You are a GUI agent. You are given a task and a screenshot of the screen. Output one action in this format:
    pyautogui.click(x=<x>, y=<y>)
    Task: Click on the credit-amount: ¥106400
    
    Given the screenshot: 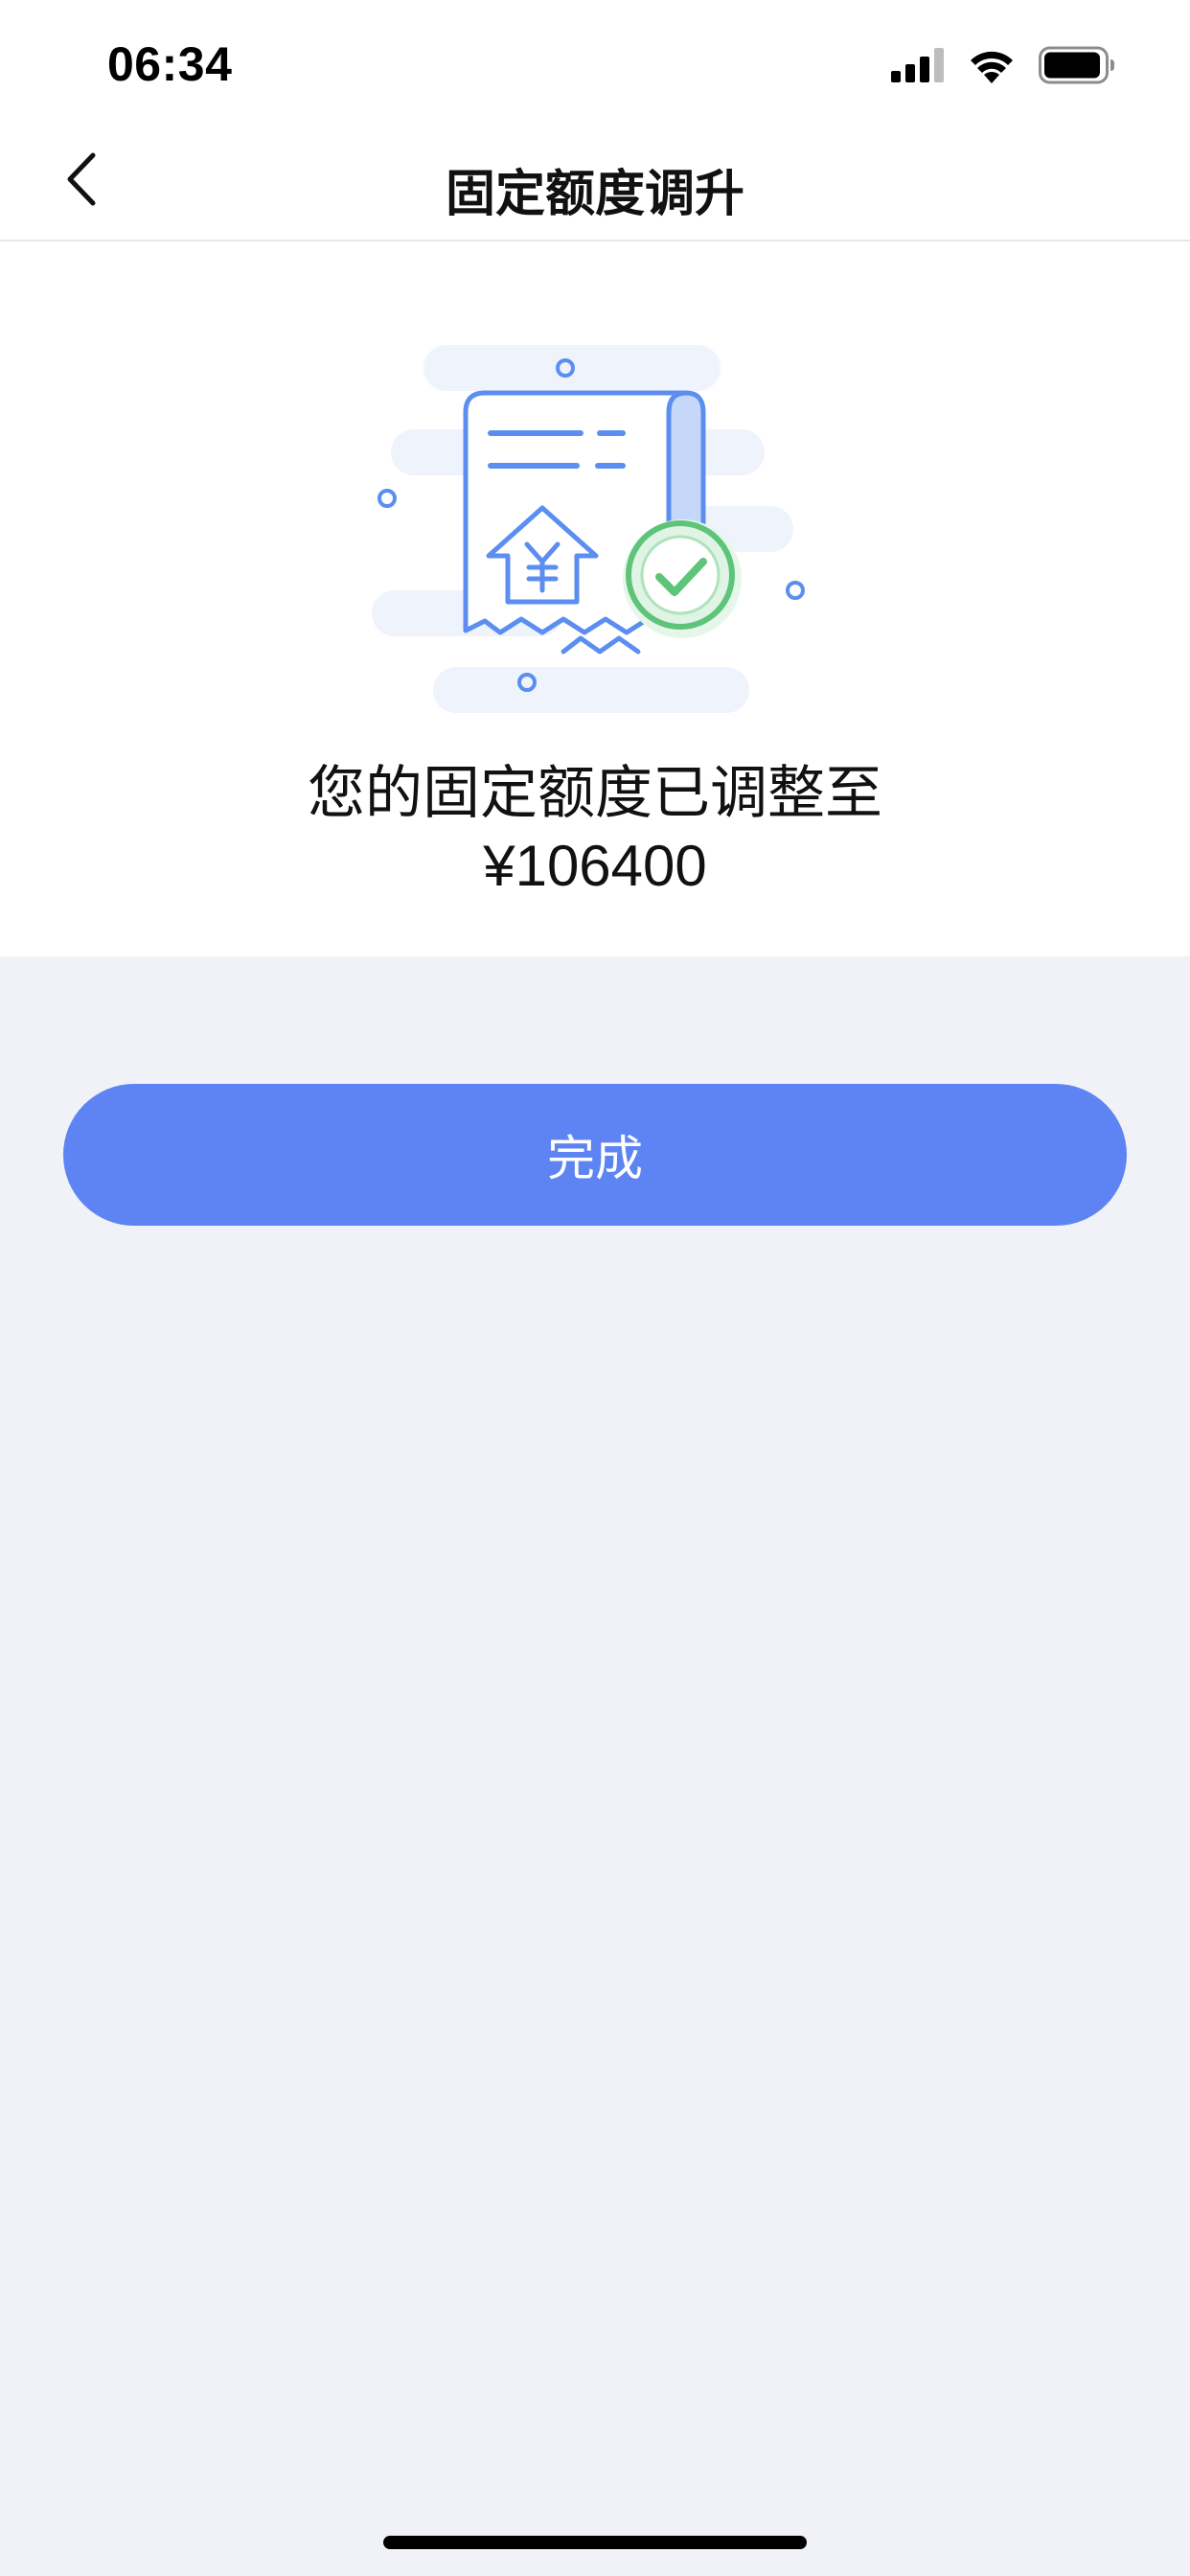 What is the action you would take?
    pyautogui.click(x=595, y=866)
    